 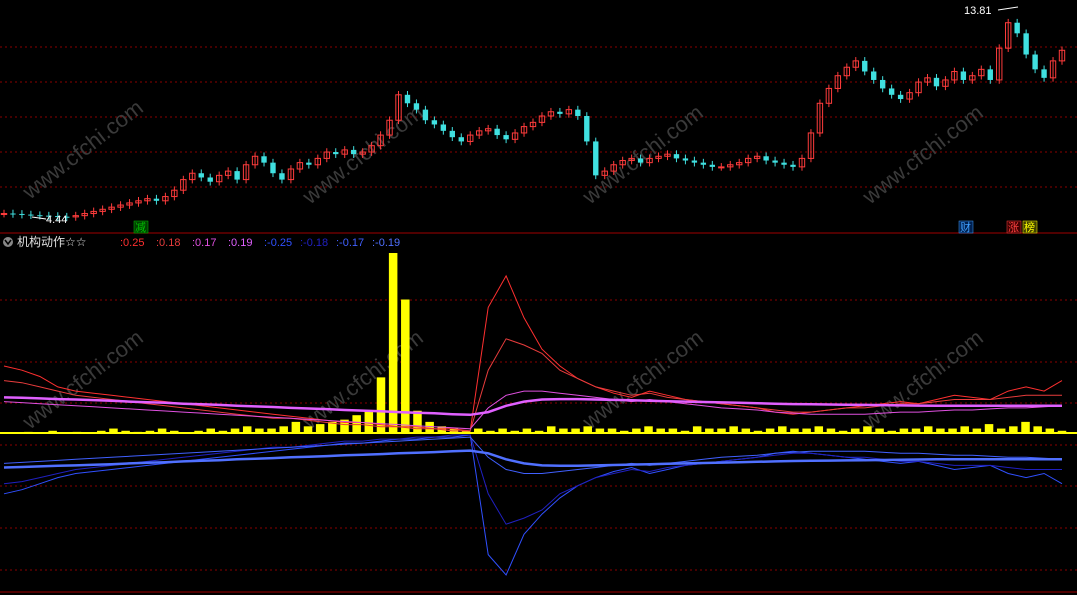 What do you see at coordinates (140, 227) in the screenshot?
I see `event-marker-text: 减` at bounding box center [140, 227].